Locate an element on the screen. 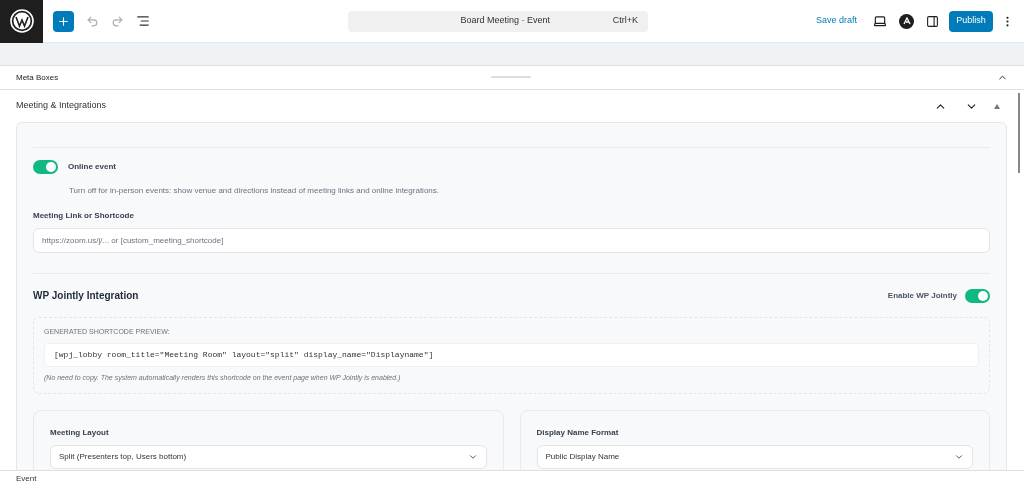 The width and height of the screenshot is (1024, 486). select-label: Meeting Layout is located at coordinates (80, 433).